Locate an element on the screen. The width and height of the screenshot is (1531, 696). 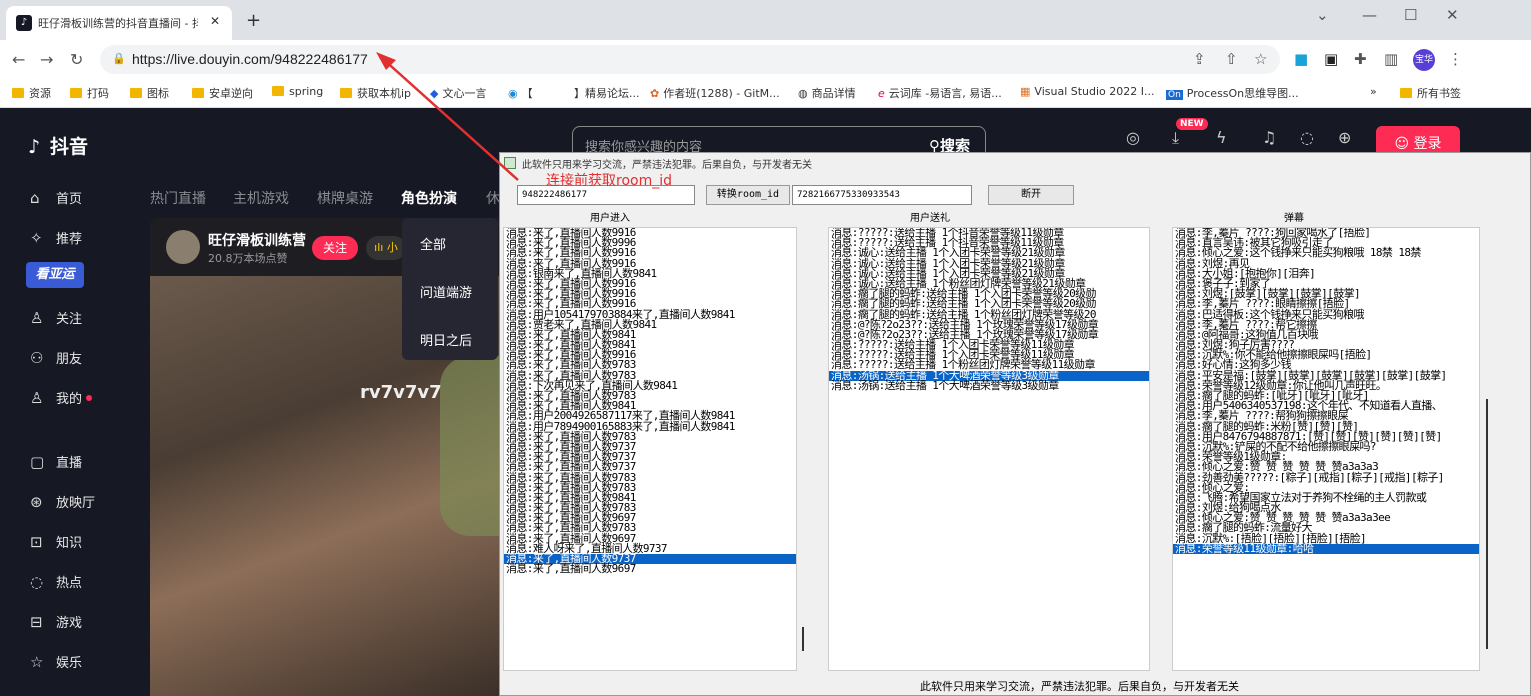
sidebar-item-games: ⊟ 游戏 is located at coordinates (56, 621).